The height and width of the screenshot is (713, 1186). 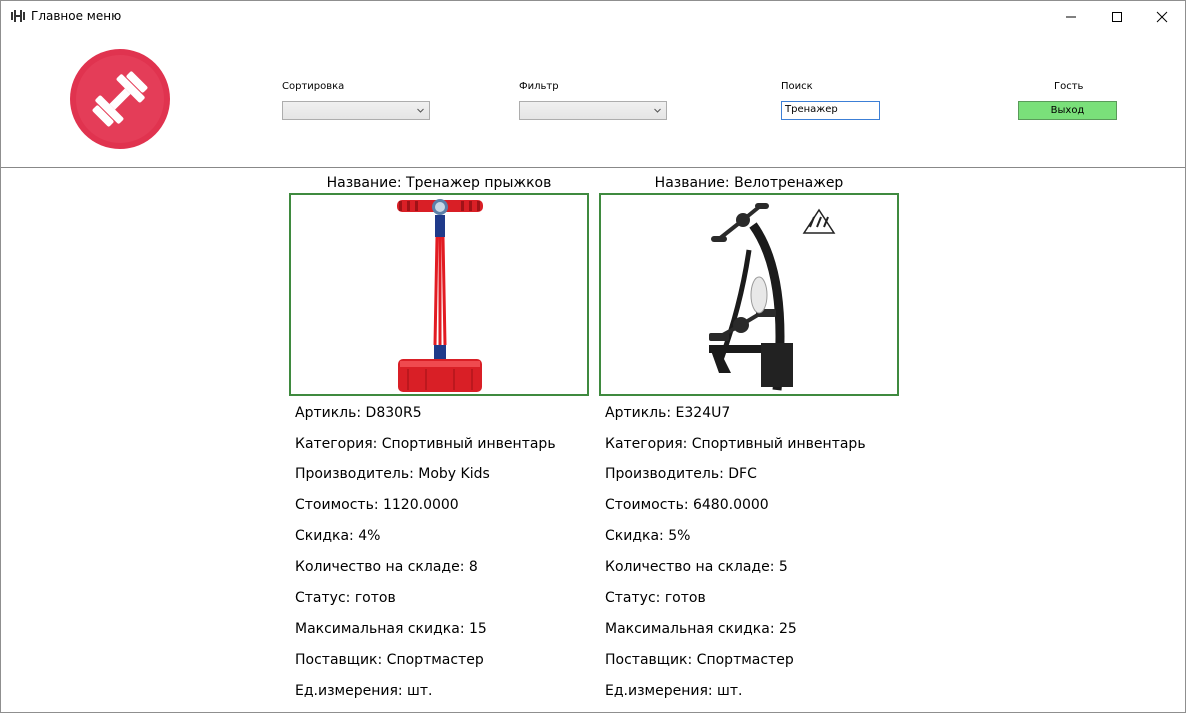 I want to click on sort-label: Сортировка, so click(x=313, y=86).